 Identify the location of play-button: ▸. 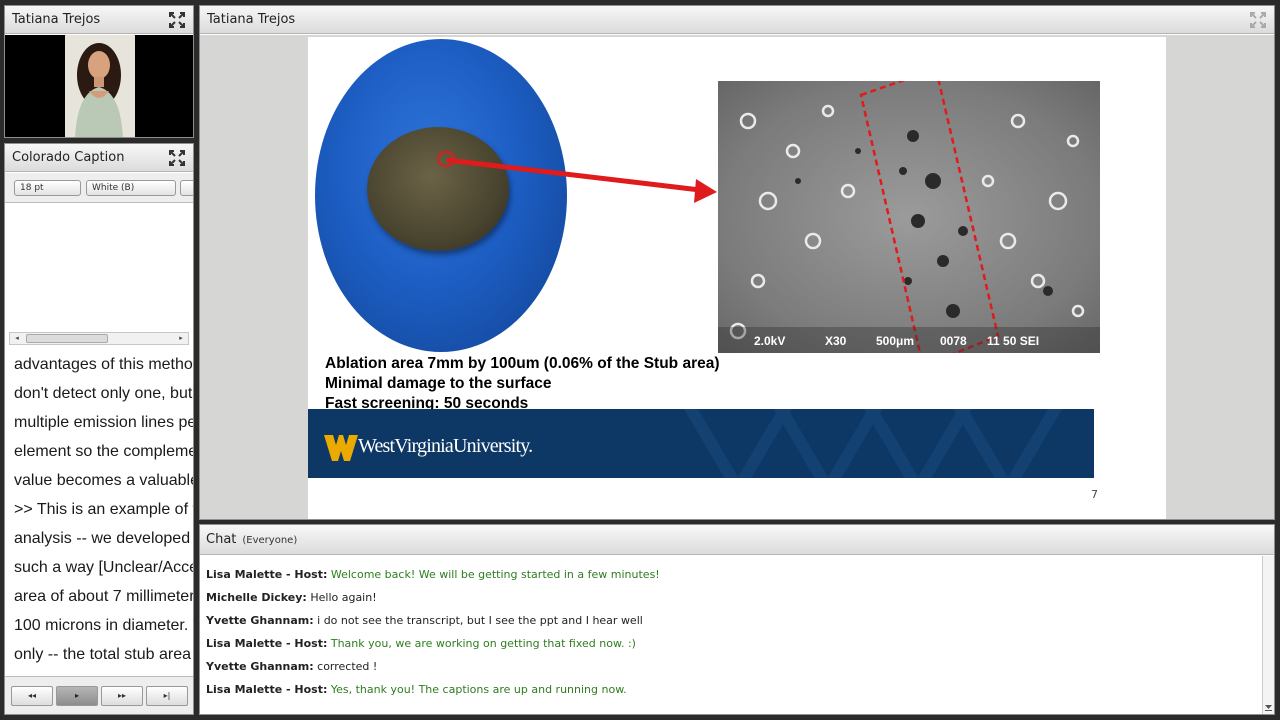
(77, 696).